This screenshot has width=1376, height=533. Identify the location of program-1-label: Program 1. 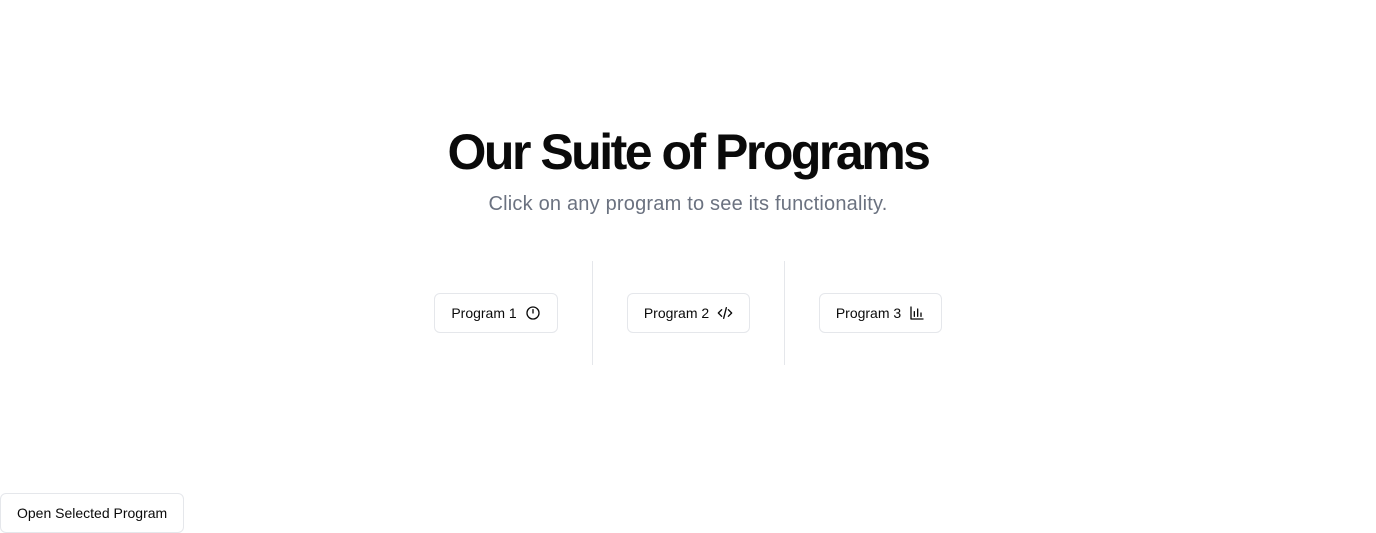
(484, 313).